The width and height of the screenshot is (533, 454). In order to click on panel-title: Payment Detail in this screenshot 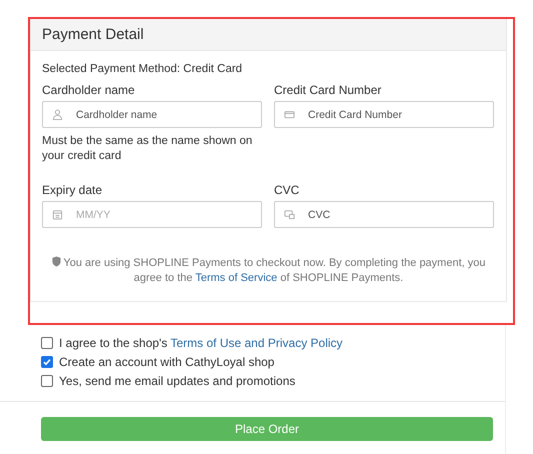, I will do `click(93, 34)`.